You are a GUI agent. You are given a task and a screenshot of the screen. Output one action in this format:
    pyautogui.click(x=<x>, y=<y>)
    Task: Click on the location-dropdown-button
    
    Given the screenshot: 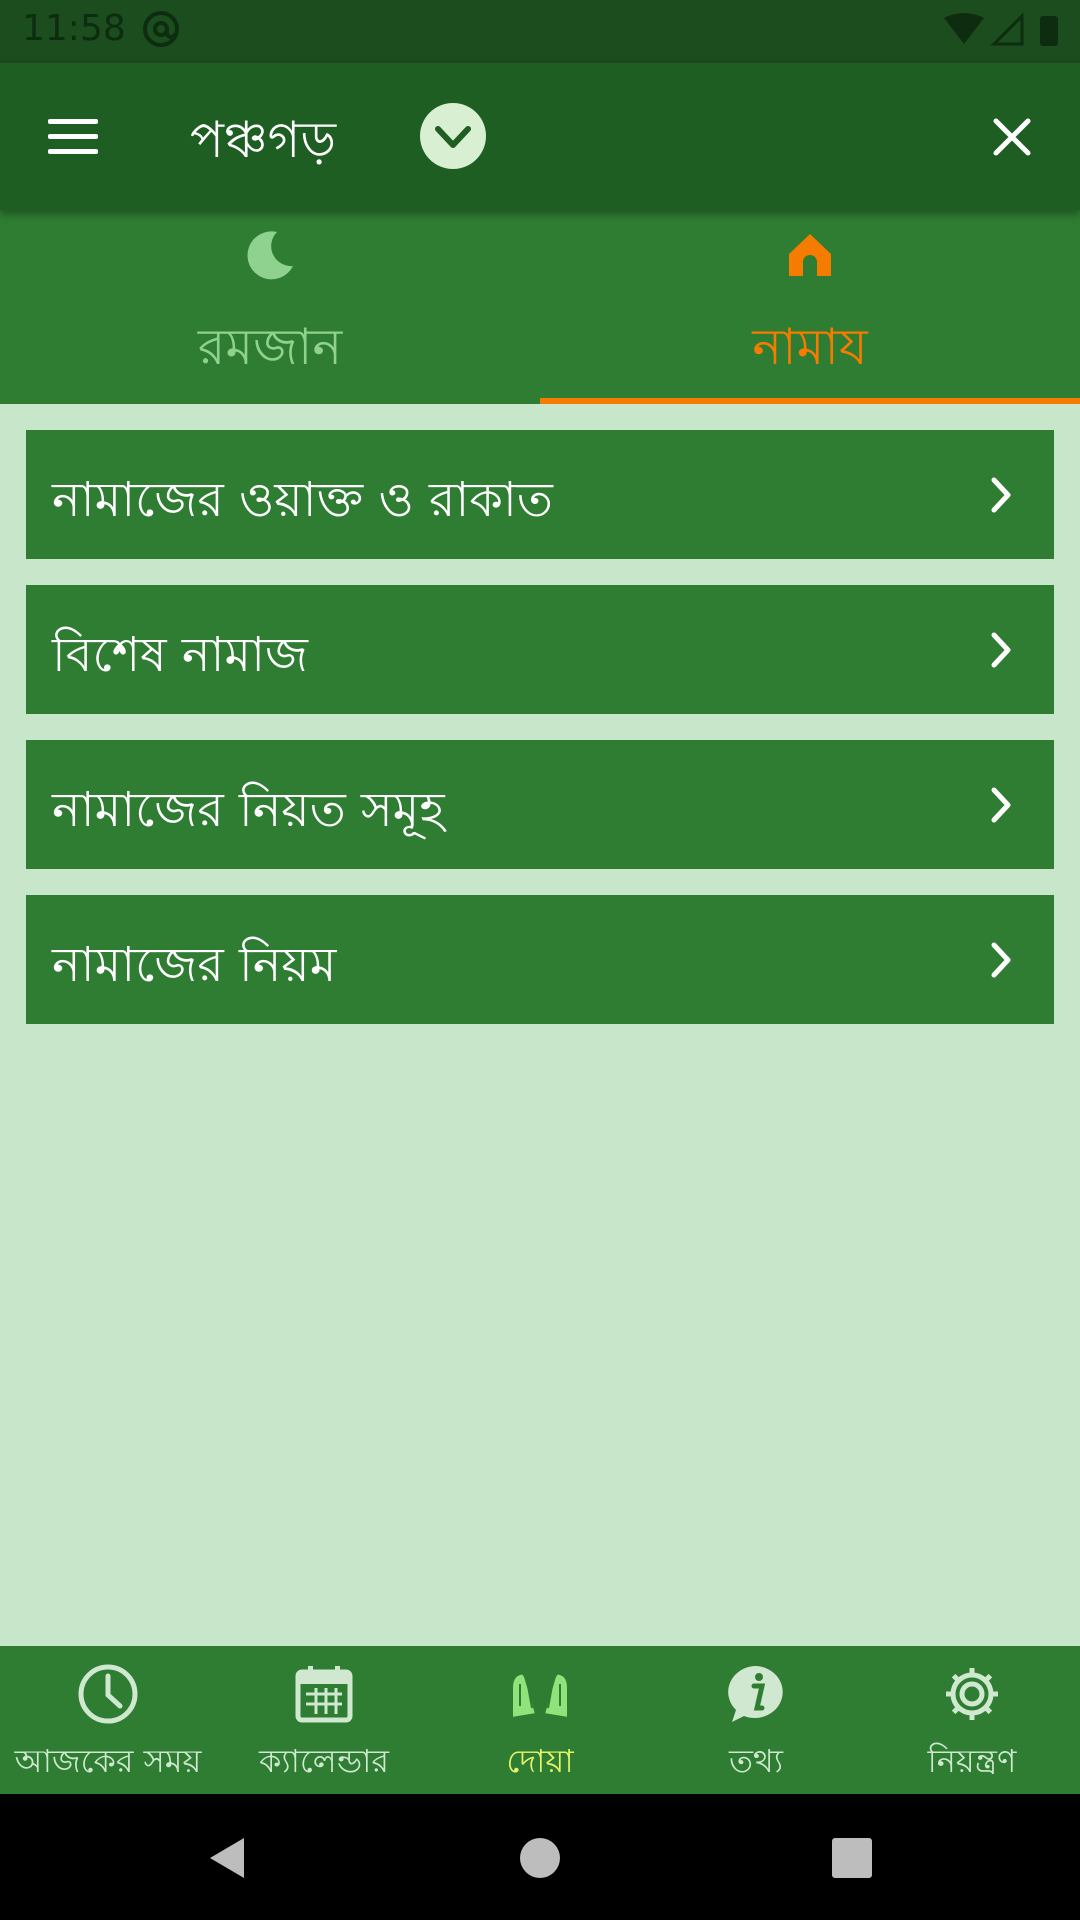 What is the action you would take?
    pyautogui.click(x=453, y=136)
    